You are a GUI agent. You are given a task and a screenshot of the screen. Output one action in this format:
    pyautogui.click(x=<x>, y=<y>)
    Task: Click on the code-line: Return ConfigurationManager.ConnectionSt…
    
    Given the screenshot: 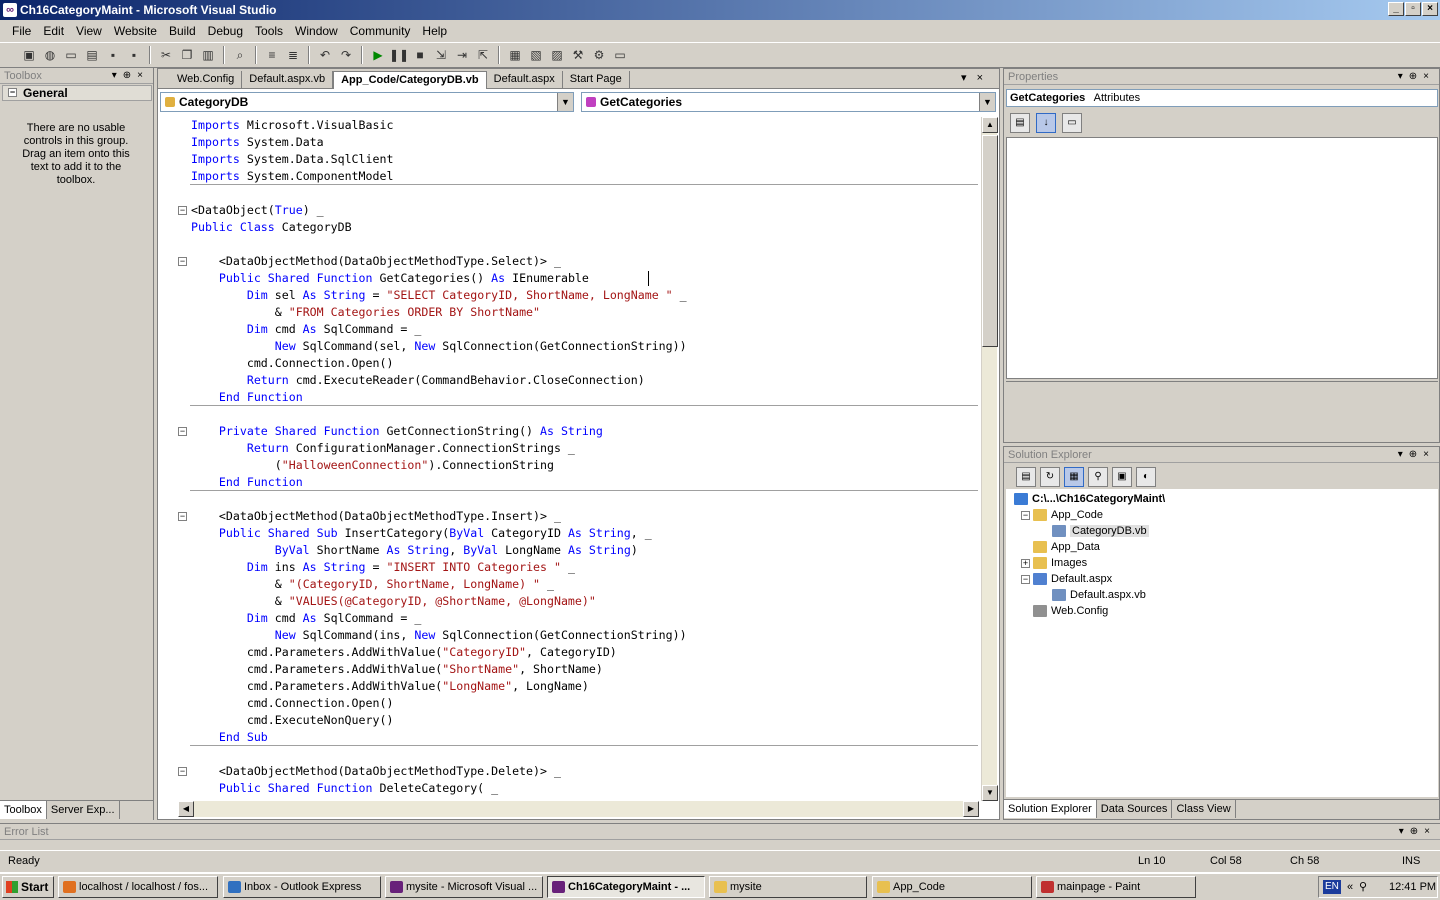 What is the action you would take?
    pyautogui.click(x=569, y=448)
    